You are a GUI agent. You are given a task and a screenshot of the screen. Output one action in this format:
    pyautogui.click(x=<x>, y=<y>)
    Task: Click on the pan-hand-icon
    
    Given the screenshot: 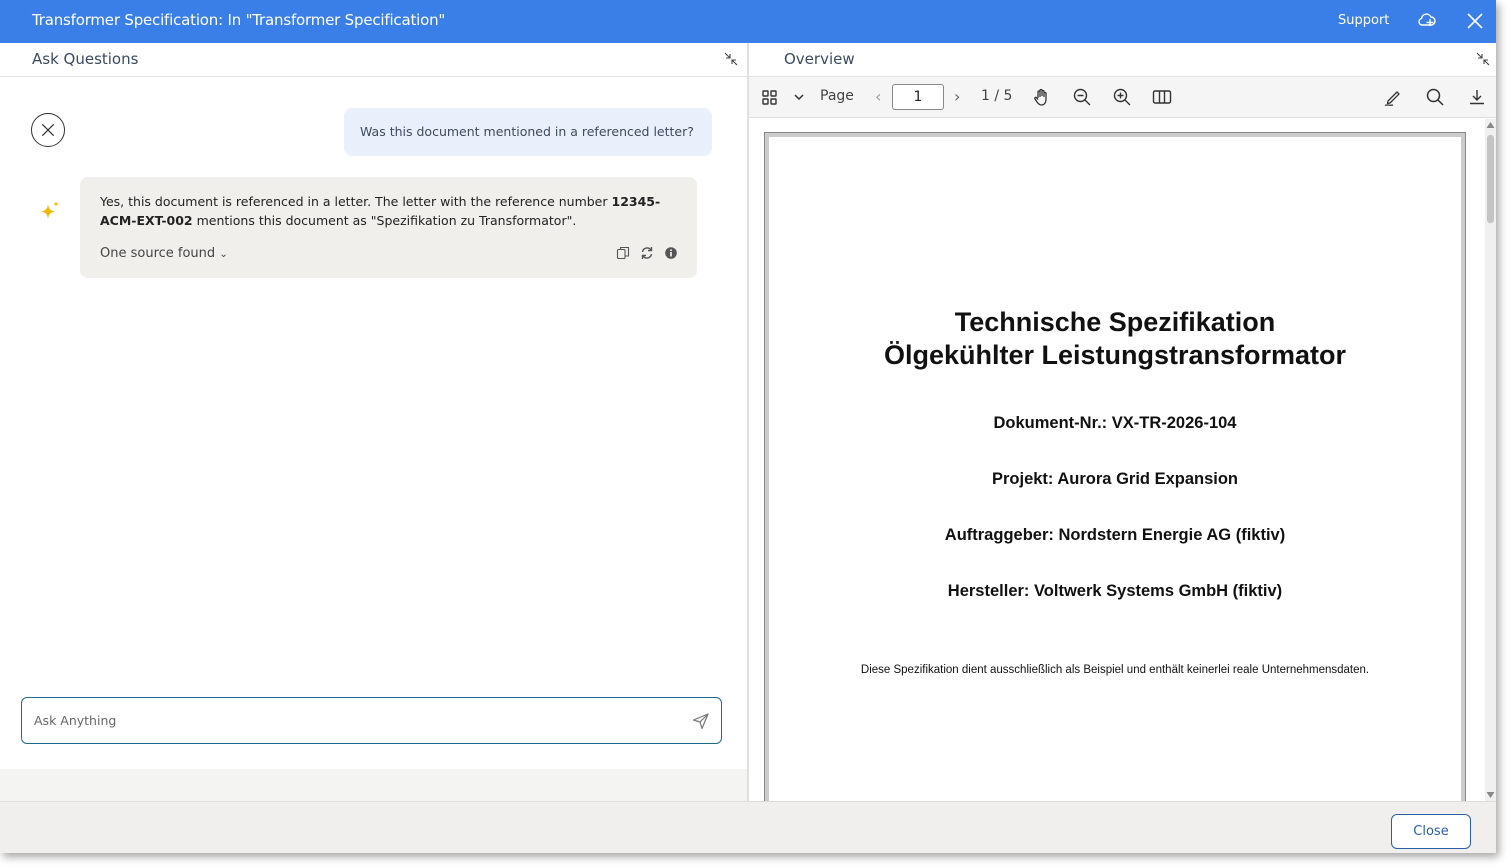 What is the action you would take?
    pyautogui.click(x=1042, y=97)
    